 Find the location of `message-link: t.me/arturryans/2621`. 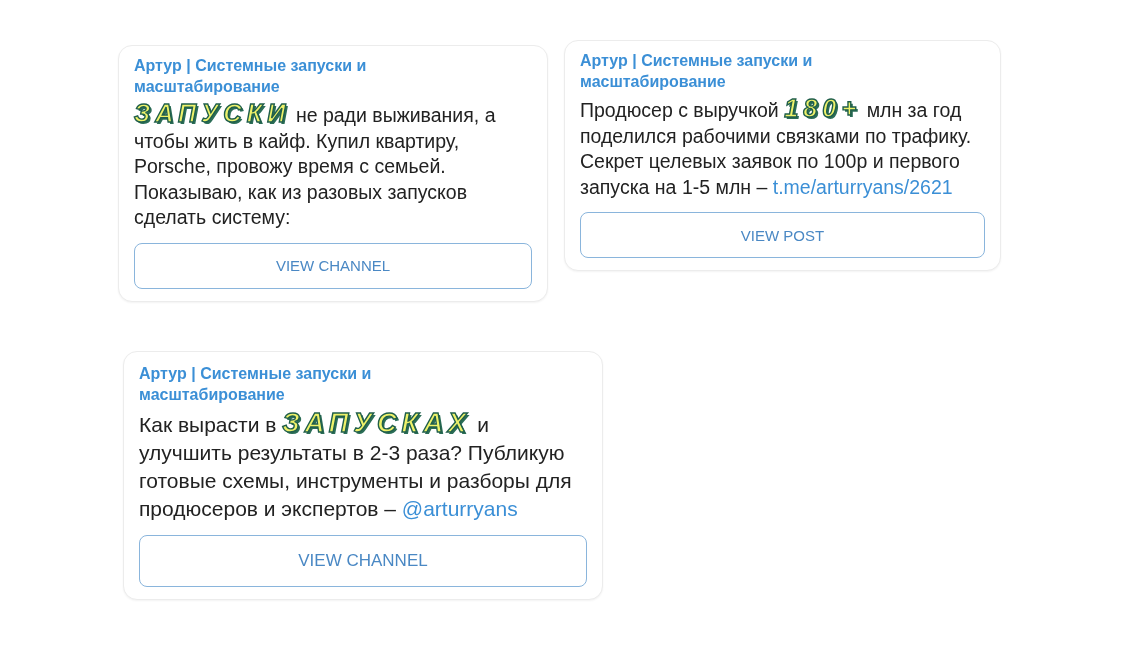

message-link: t.me/arturryans/2621 is located at coordinates (862, 186).